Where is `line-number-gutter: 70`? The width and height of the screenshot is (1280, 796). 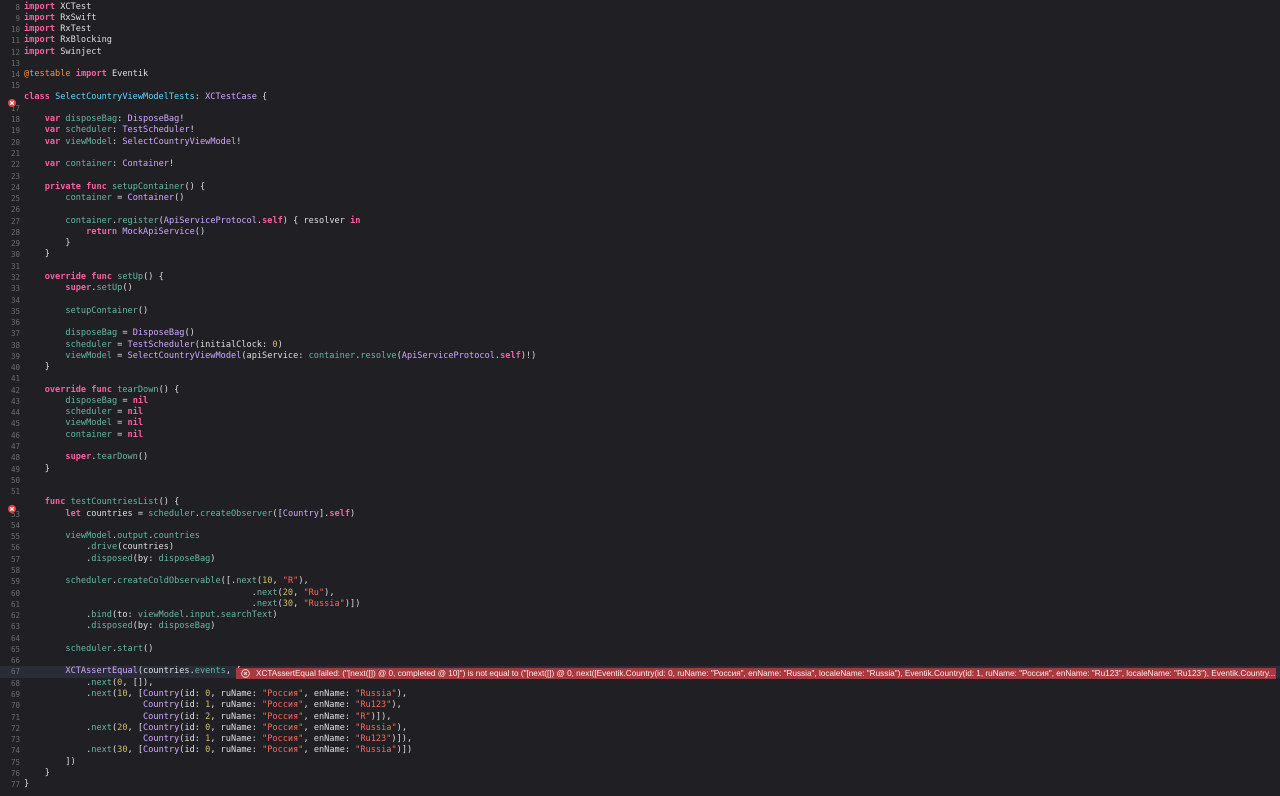
line-number-gutter: 70 is located at coordinates (10, 705).